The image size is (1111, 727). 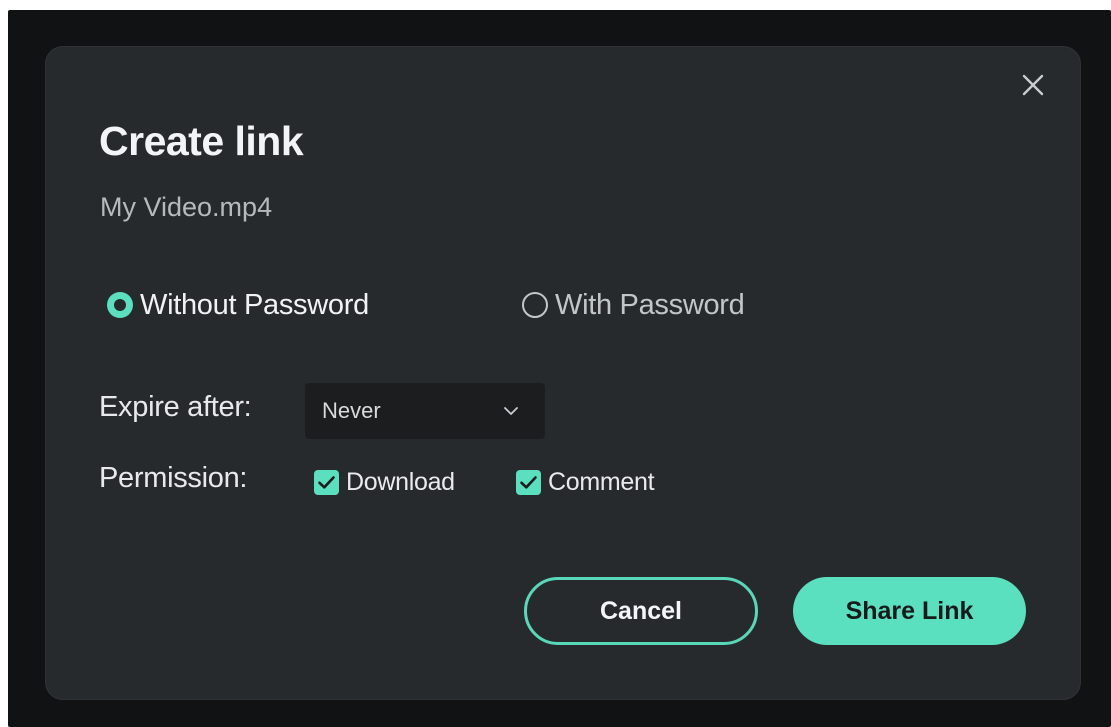 What do you see at coordinates (175, 407) in the screenshot?
I see `expire-label: Expire after:` at bounding box center [175, 407].